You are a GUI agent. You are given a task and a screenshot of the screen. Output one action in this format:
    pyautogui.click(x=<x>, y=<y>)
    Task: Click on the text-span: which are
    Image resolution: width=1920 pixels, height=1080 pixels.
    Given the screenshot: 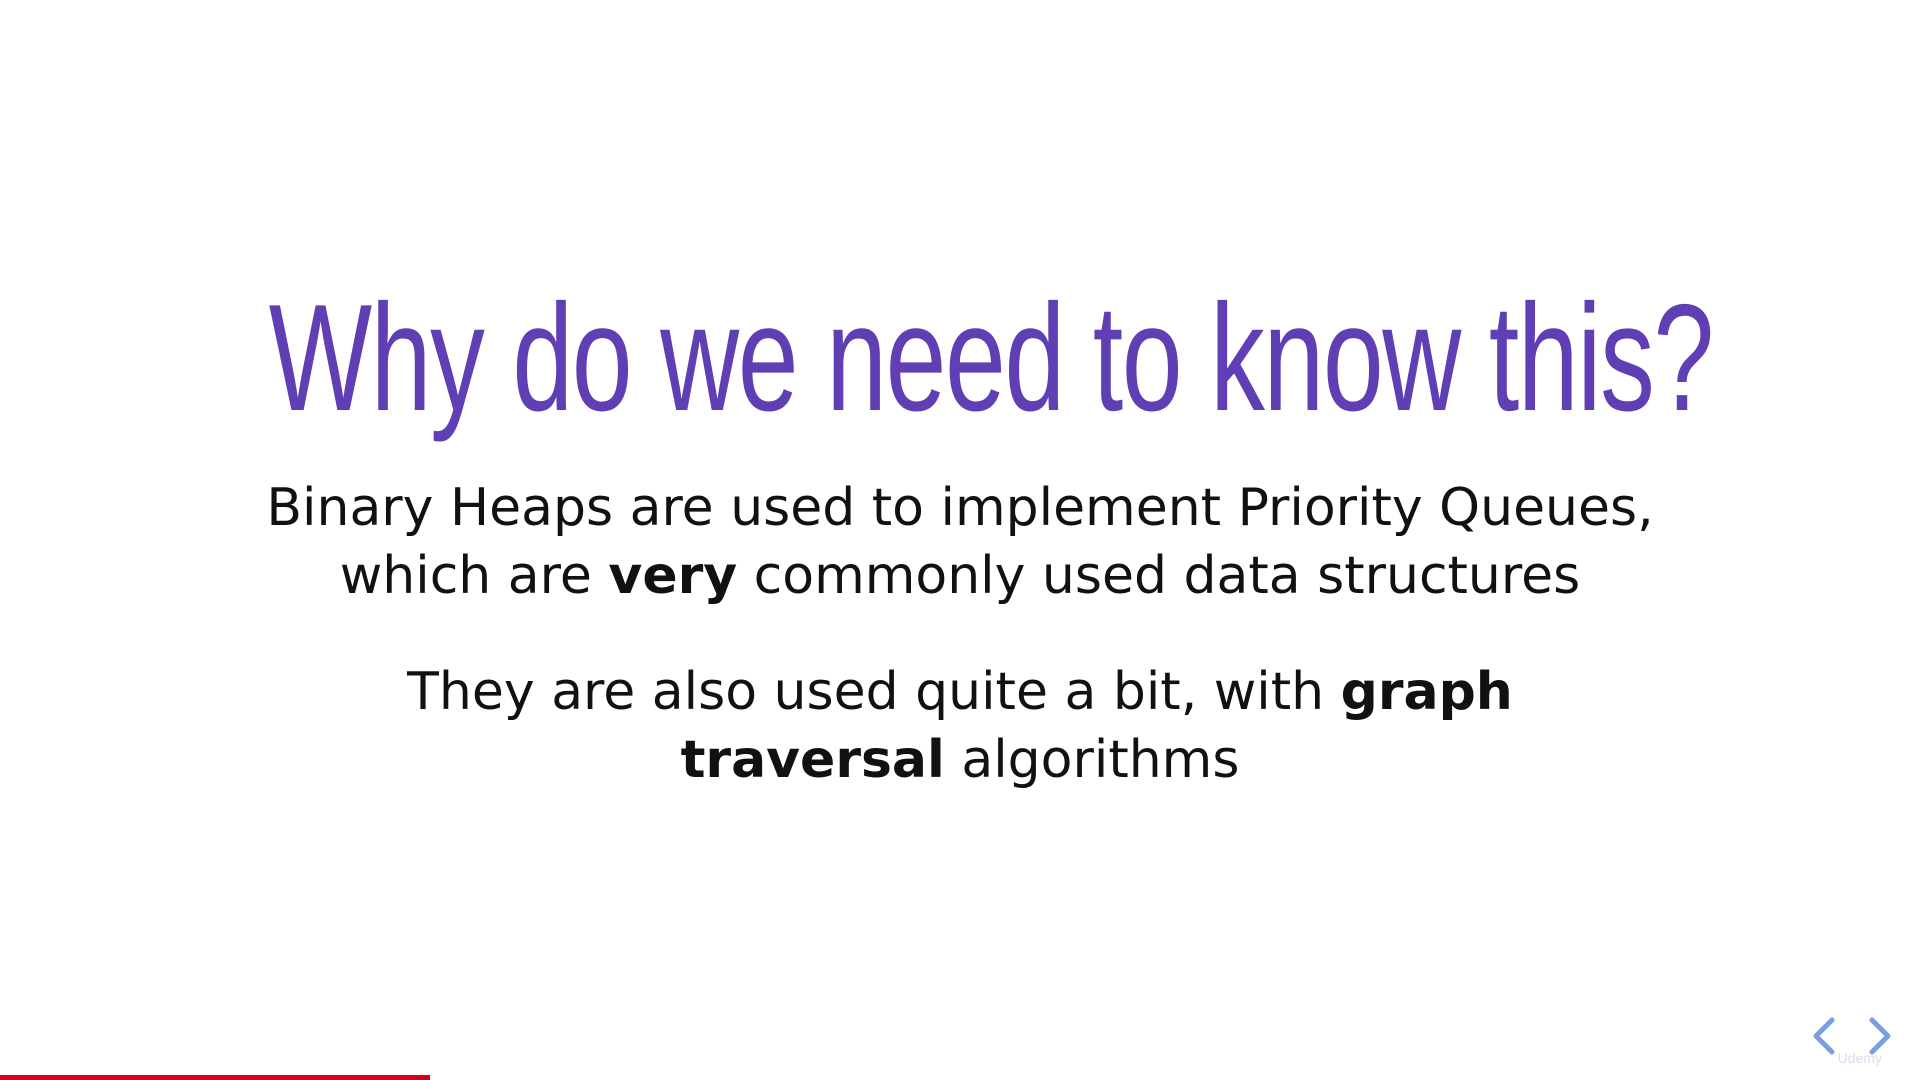 What is the action you would take?
    pyautogui.click(x=474, y=576)
    